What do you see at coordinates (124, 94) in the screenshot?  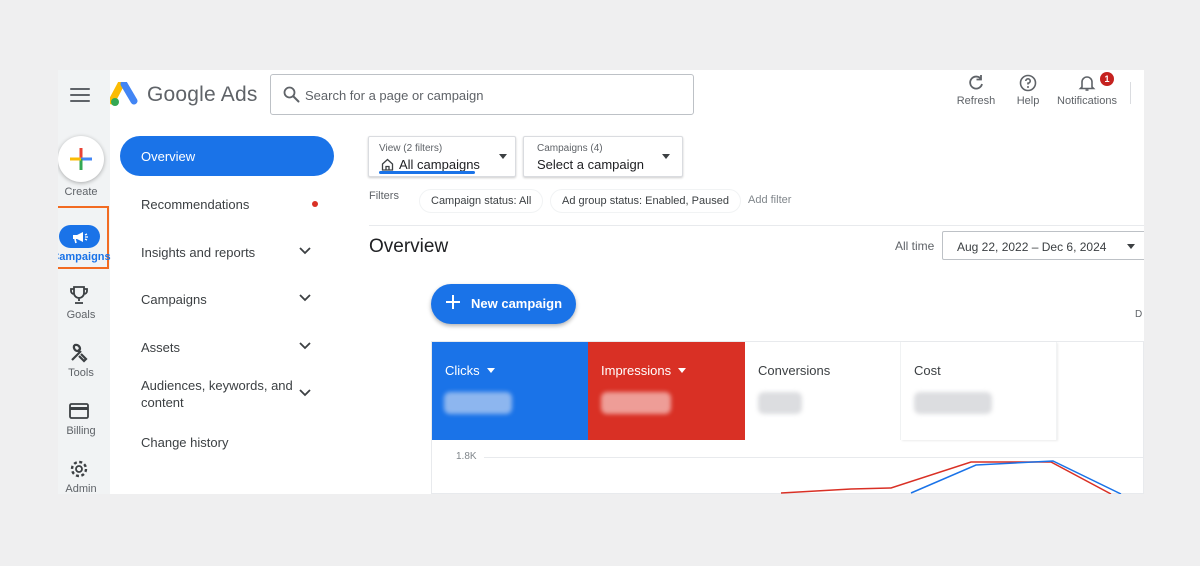 I see `google-ads-logo-icon` at bounding box center [124, 94].